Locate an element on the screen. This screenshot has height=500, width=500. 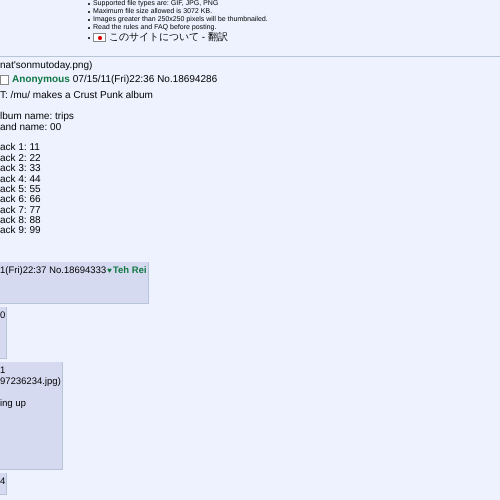
post-text: ack 8: 88 is located at coordinates (21, 221).